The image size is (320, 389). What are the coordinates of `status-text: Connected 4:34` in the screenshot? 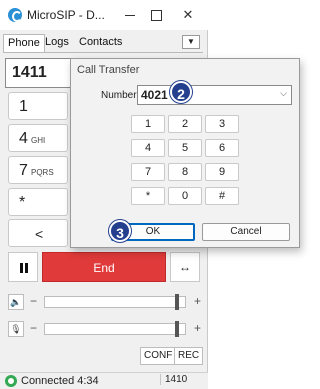 It's located at (60, 381).